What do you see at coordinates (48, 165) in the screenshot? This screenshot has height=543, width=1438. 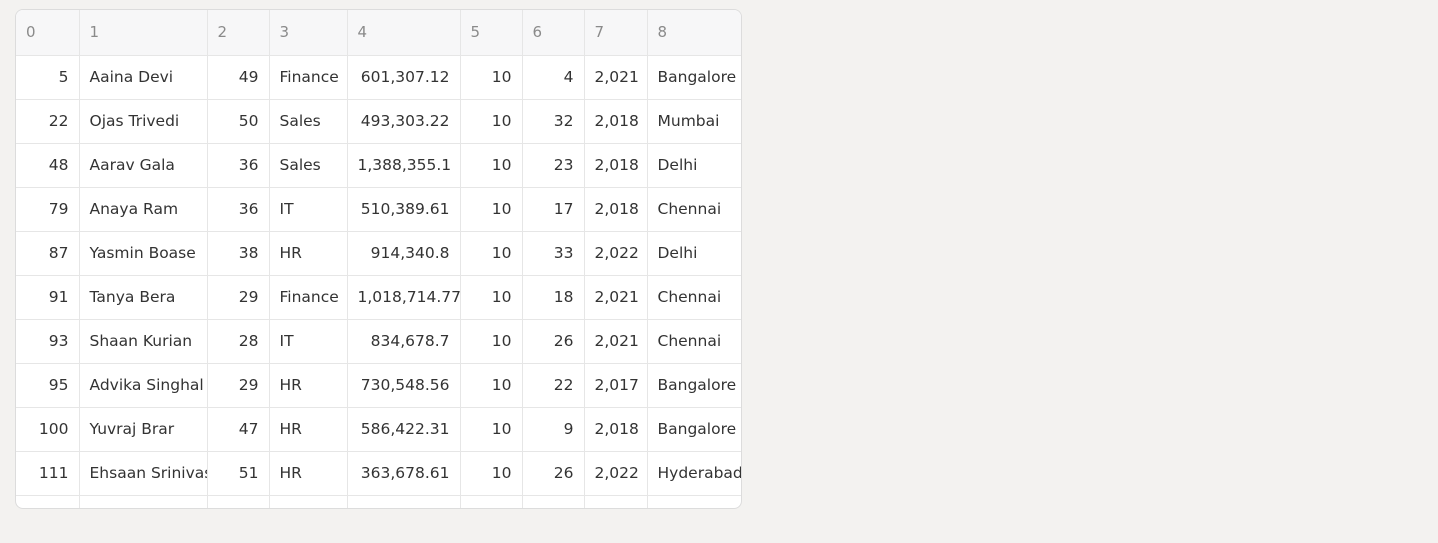 I see `table-cell: 48` at bounding box center [48, 165].